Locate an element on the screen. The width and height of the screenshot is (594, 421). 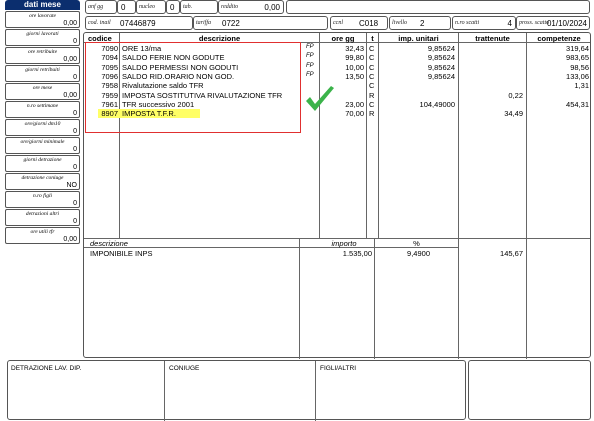
col-header-imp-unitari: imp. unitari is located at coordinates (418, 38).